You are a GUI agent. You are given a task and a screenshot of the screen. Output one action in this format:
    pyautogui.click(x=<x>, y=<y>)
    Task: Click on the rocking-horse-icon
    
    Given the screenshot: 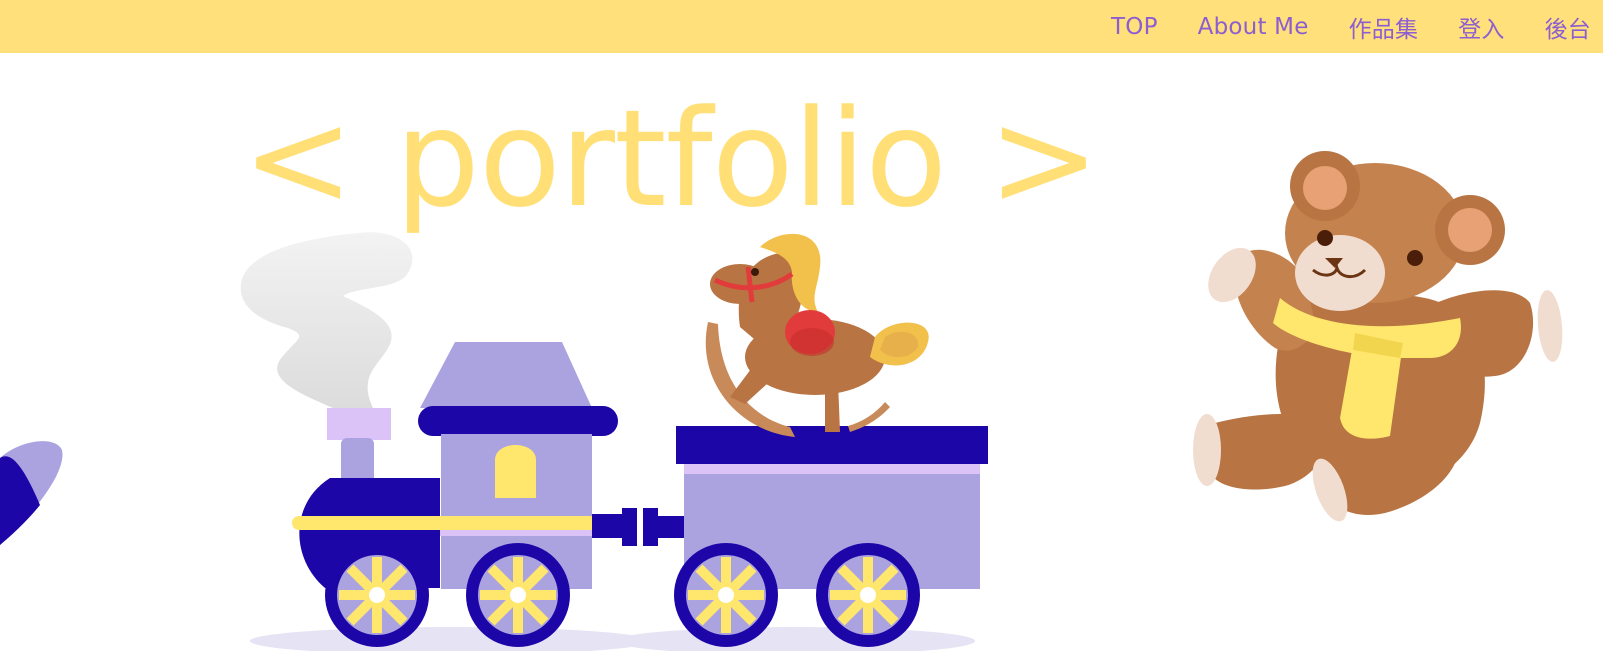 What is the action you would take?
    pyautogui.click(x=817, y=335)
    